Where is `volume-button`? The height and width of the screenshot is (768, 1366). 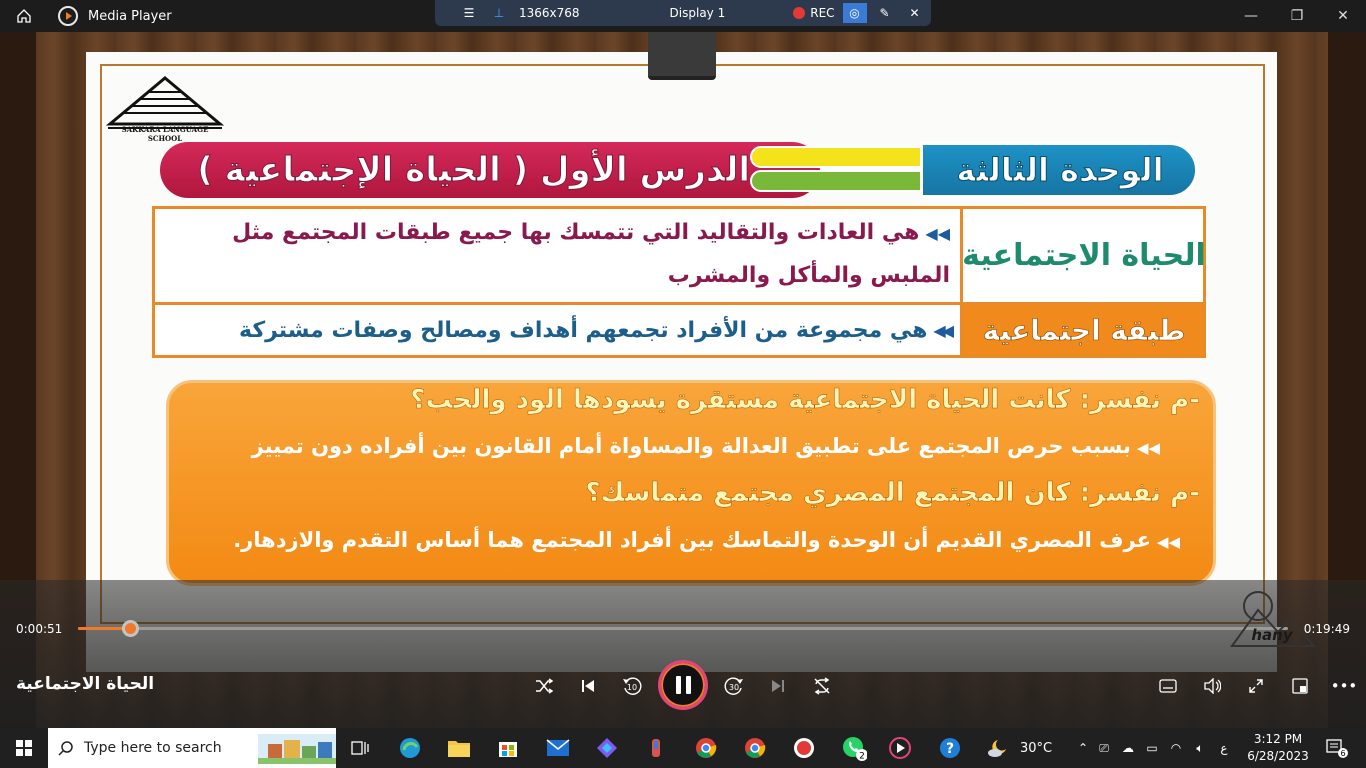 volume-button is located at coordinates (1212, 686).